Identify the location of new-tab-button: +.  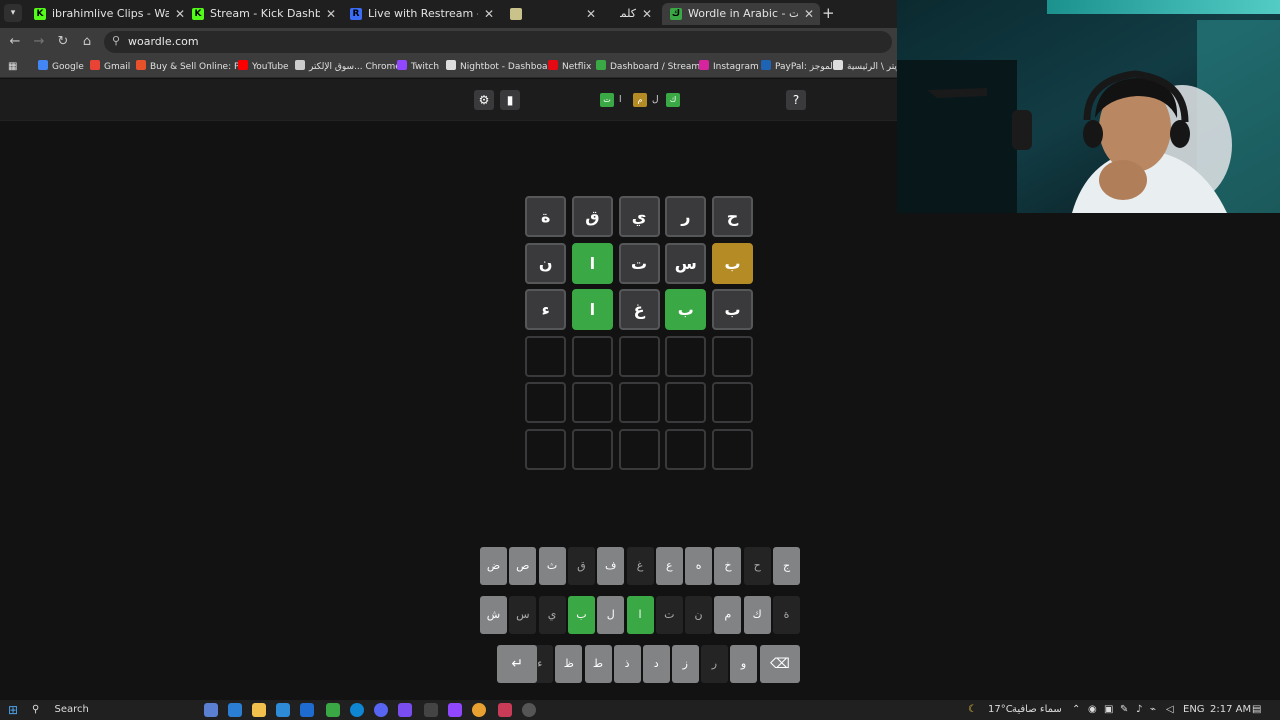
(828, 13).